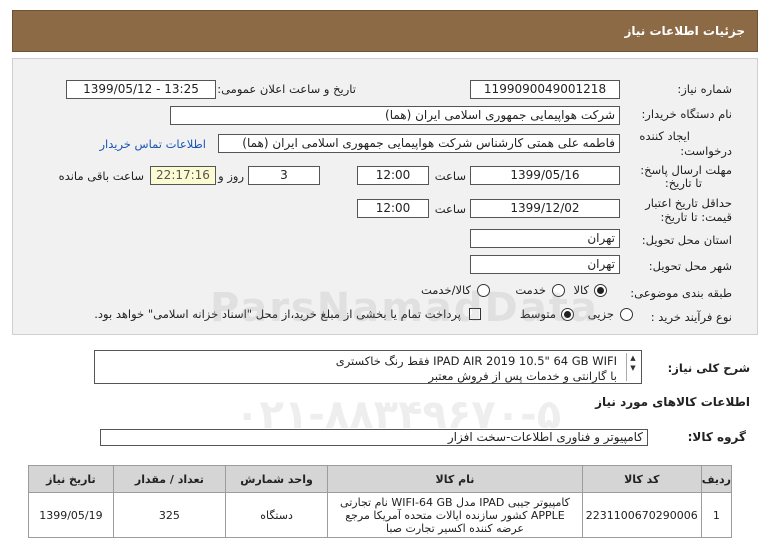 This screenshot has height=545, width=770. I want to click on category-label: طبقه بندی موضوعی:, so click(681, 293).